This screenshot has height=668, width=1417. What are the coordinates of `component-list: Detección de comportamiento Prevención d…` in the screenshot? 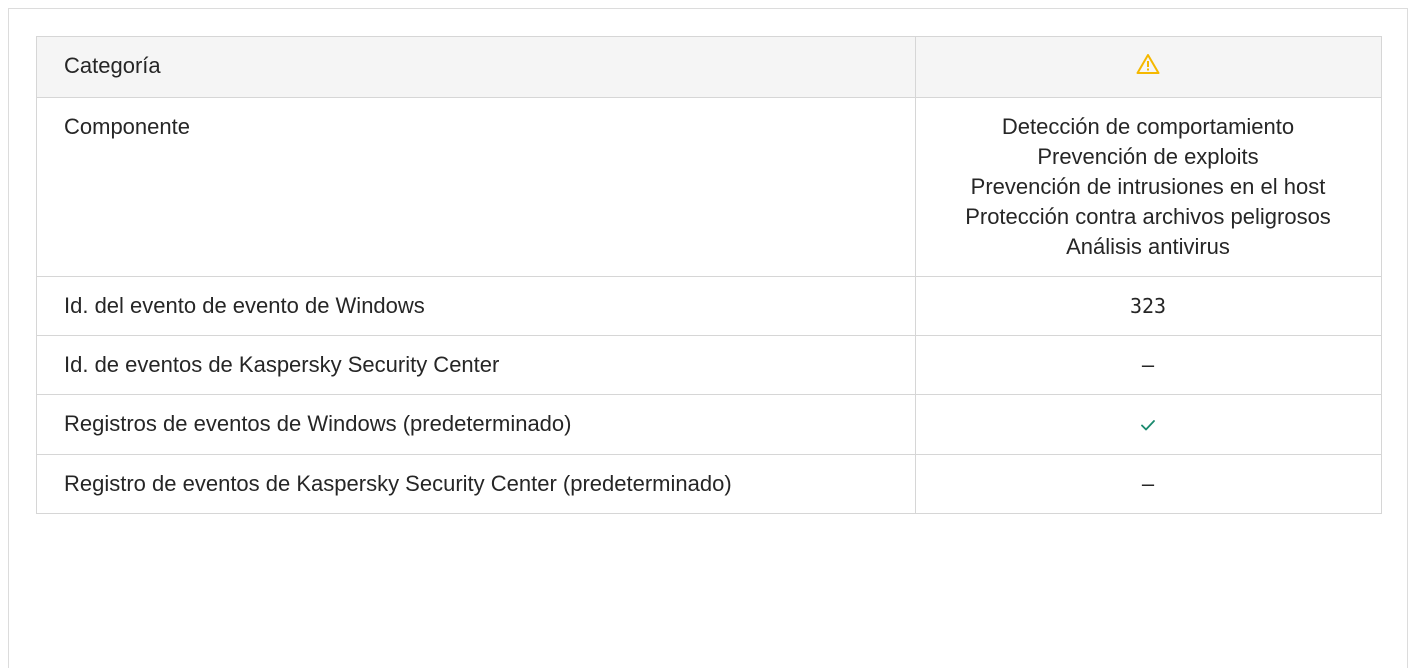 It's located at (1148, 187).